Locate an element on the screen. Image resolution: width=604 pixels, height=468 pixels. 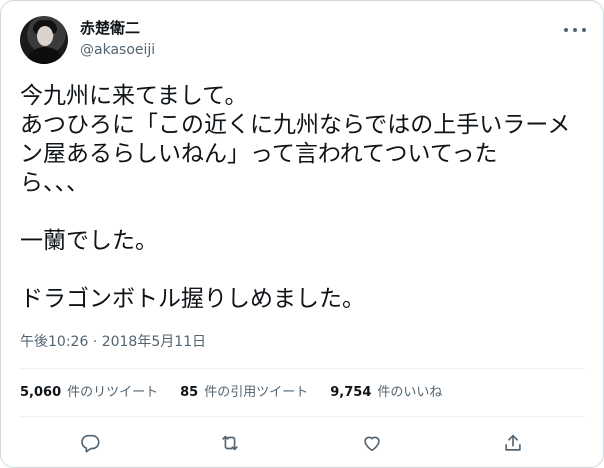
reply-button is located at coordinates (90, 443).